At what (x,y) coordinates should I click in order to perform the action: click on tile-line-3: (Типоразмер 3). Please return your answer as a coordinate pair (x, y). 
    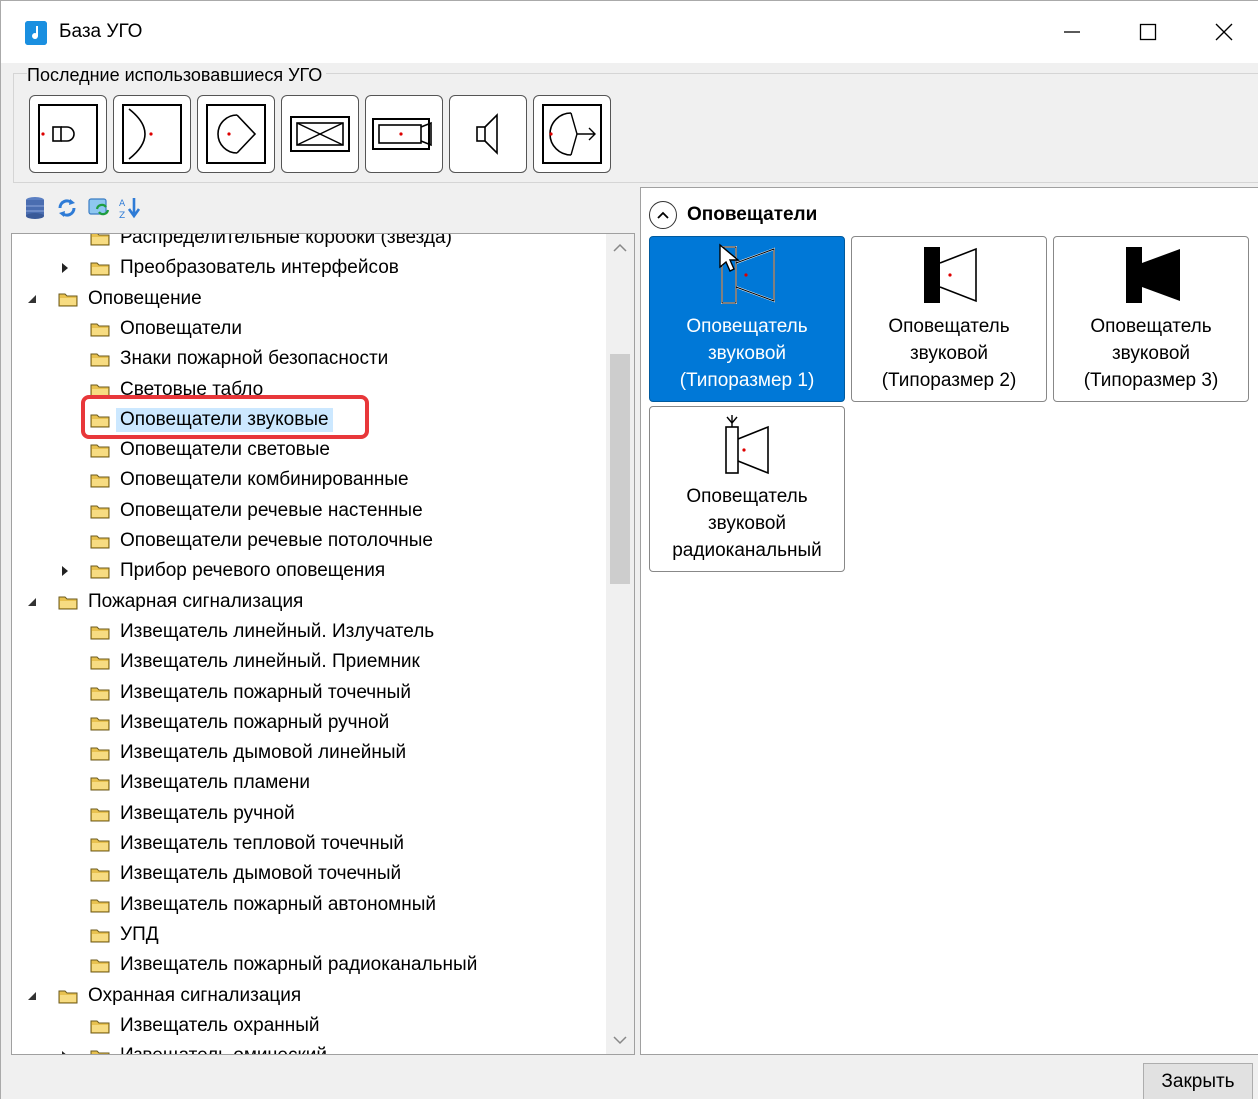
    Looking at the image, I should click on (1151, 380).